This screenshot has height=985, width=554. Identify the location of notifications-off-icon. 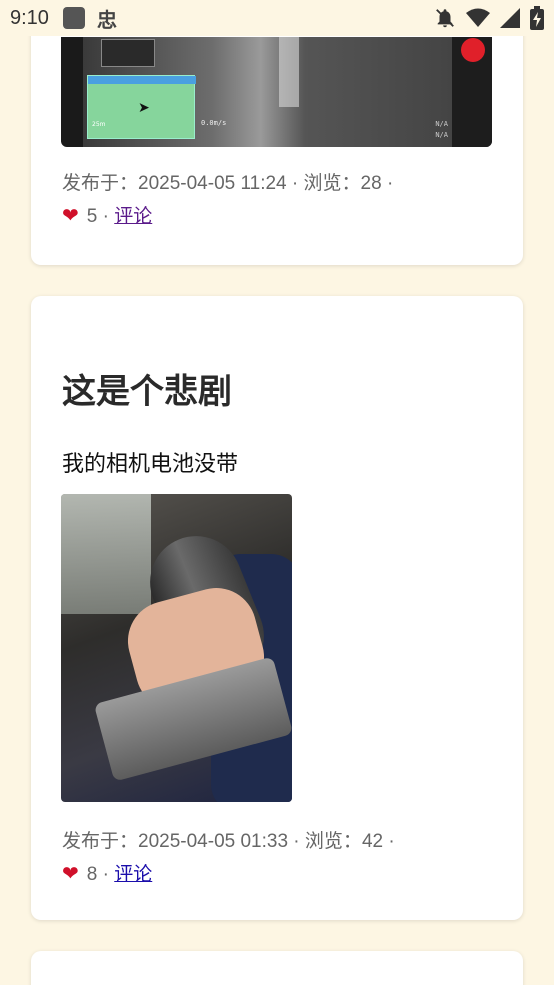
(445, 18).